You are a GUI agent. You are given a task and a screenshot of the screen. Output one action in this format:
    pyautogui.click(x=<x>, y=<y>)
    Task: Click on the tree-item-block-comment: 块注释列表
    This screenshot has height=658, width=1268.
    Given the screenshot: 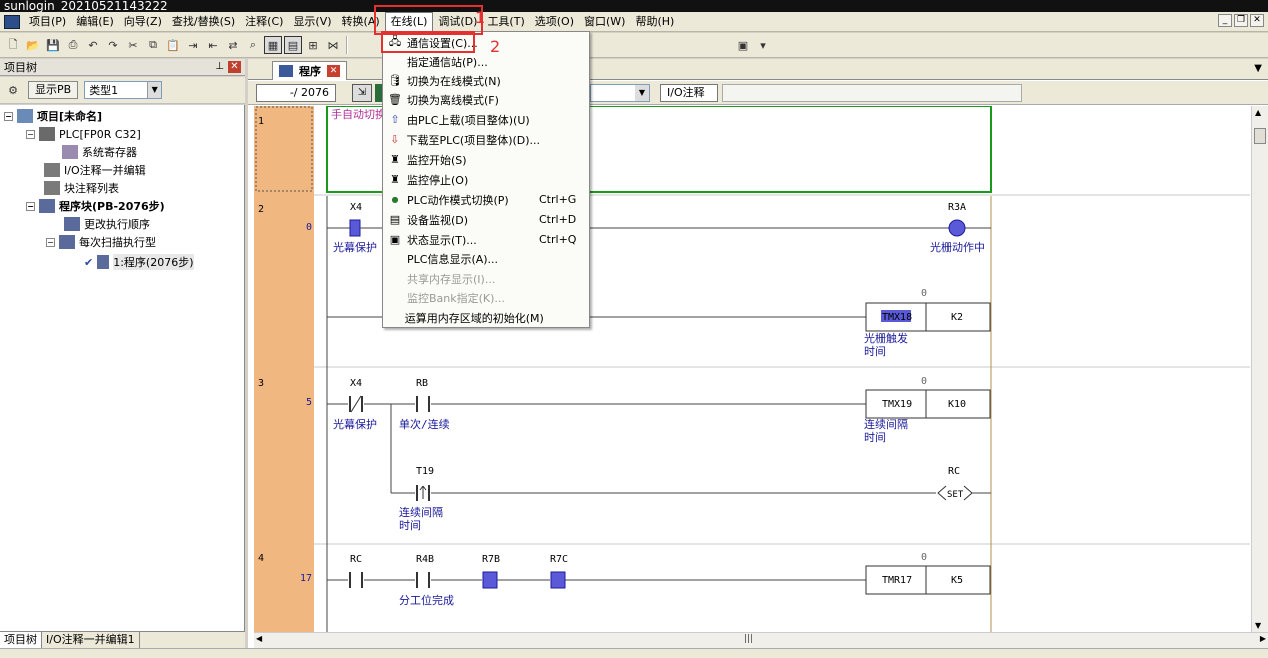 What is the action you would take?
    pyautogui.click(x=81, y=188)
    